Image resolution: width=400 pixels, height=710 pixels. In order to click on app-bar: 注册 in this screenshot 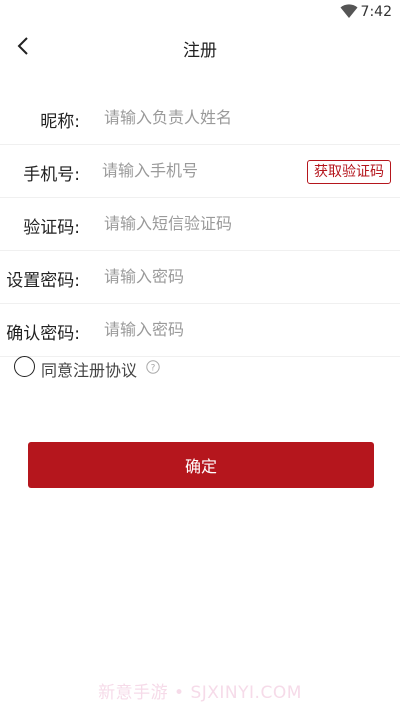, I will do `click(200, 46)`.